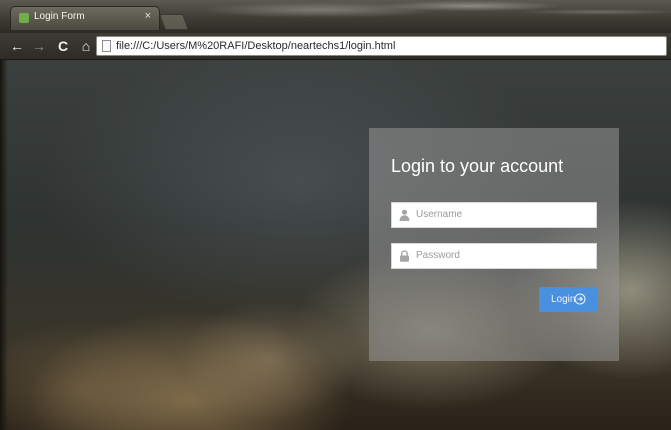 The height and width of the screenshot is (430, 671). What do you see at coordinates (335, 16) in the screenshot?
I see `tab-strip: Login Form ×` at bounding box center [335, 16].